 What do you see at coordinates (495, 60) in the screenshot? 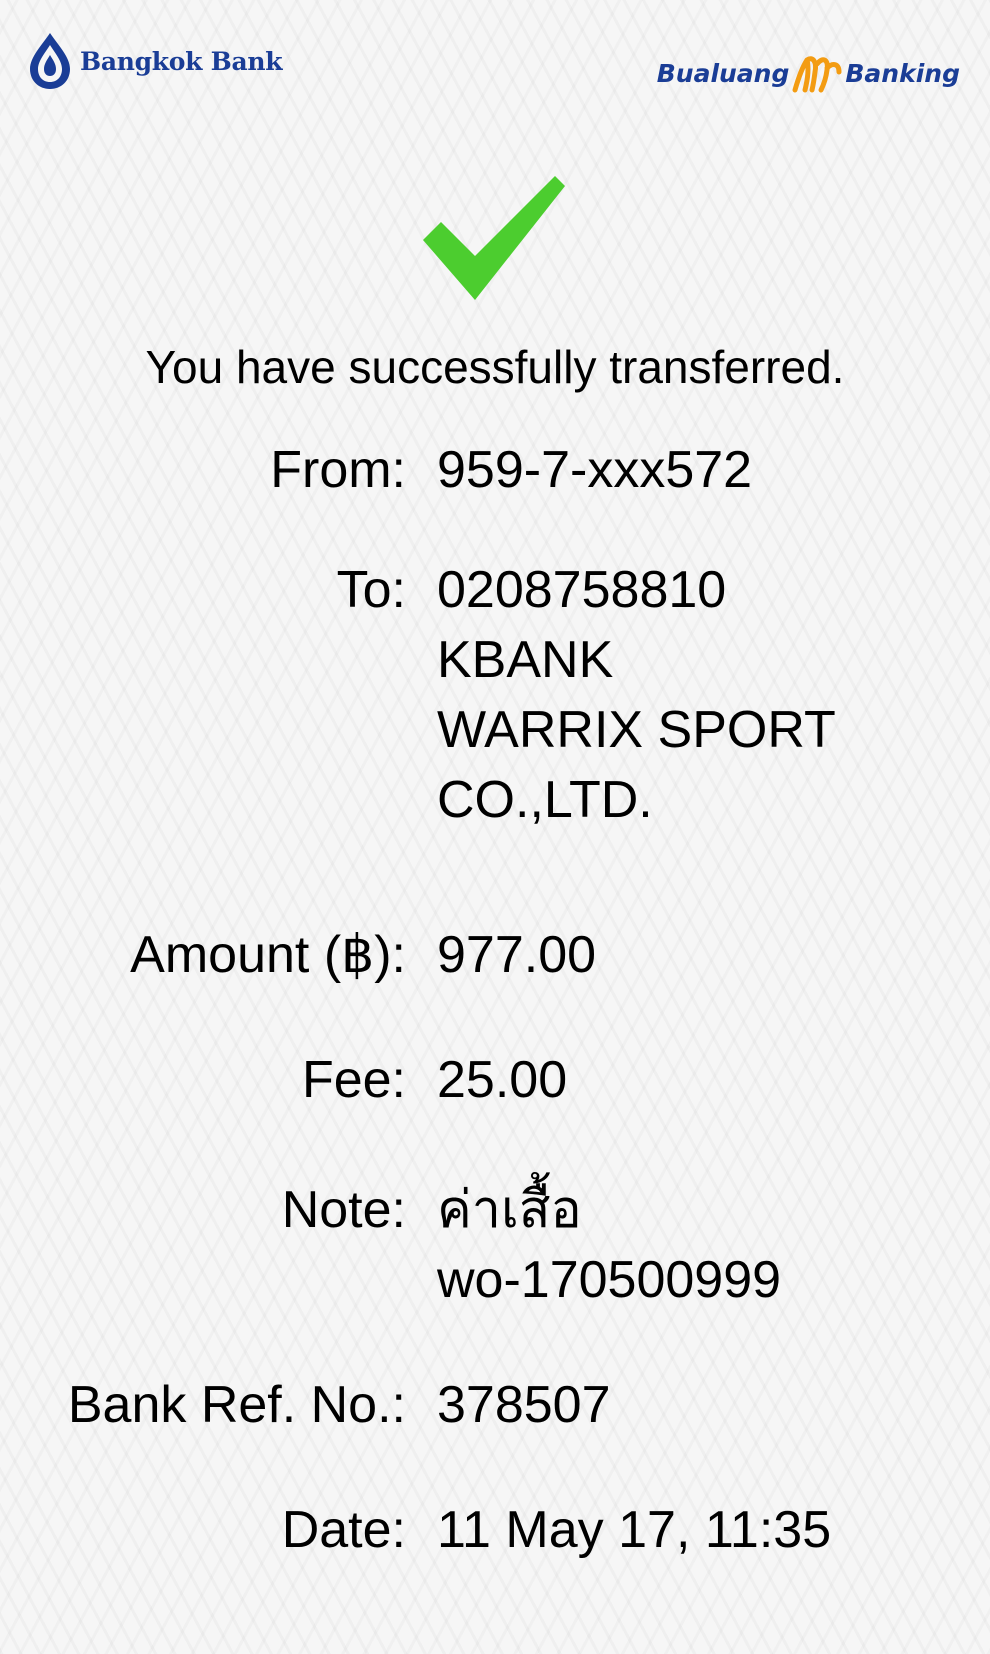
I see `header: Bangkok Bank Bualuang Banking` at bounding box center [495, 60].